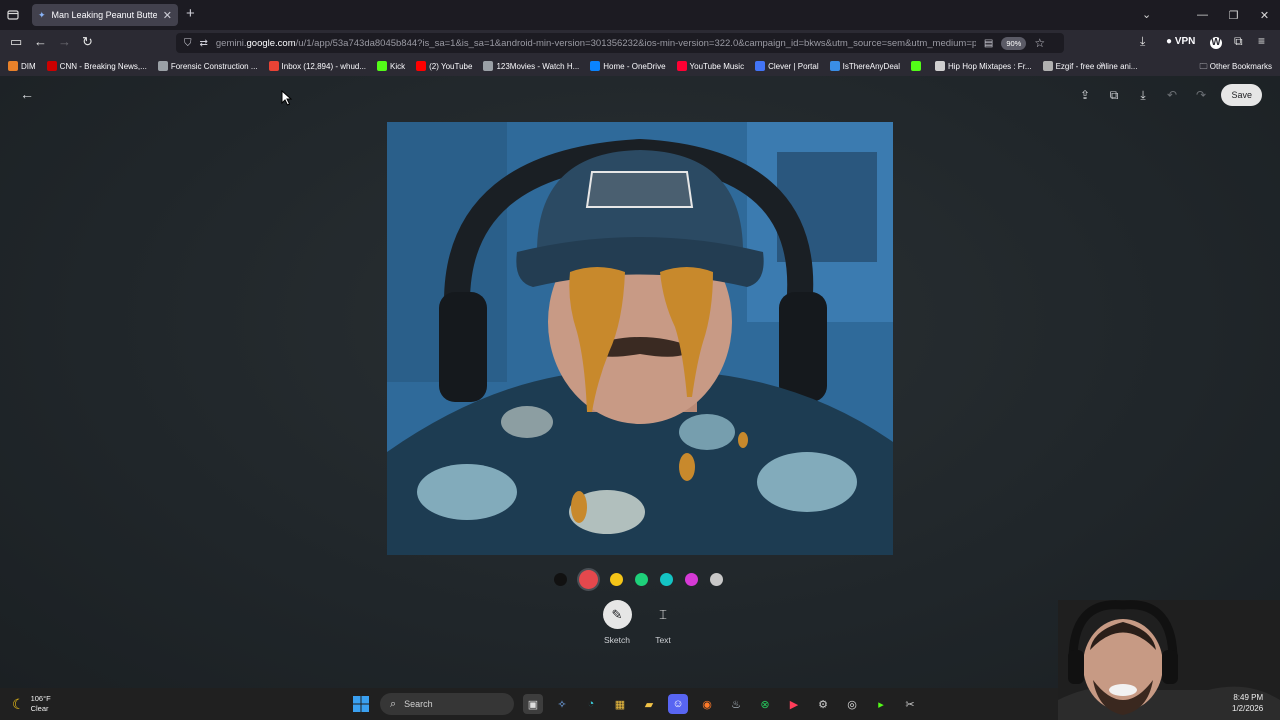 The height and width of the screenshot is (720, 1280). Describe the element at coordinates (16, 42) in the screenshot. I see `sidebar-icon: ▭` at that location.